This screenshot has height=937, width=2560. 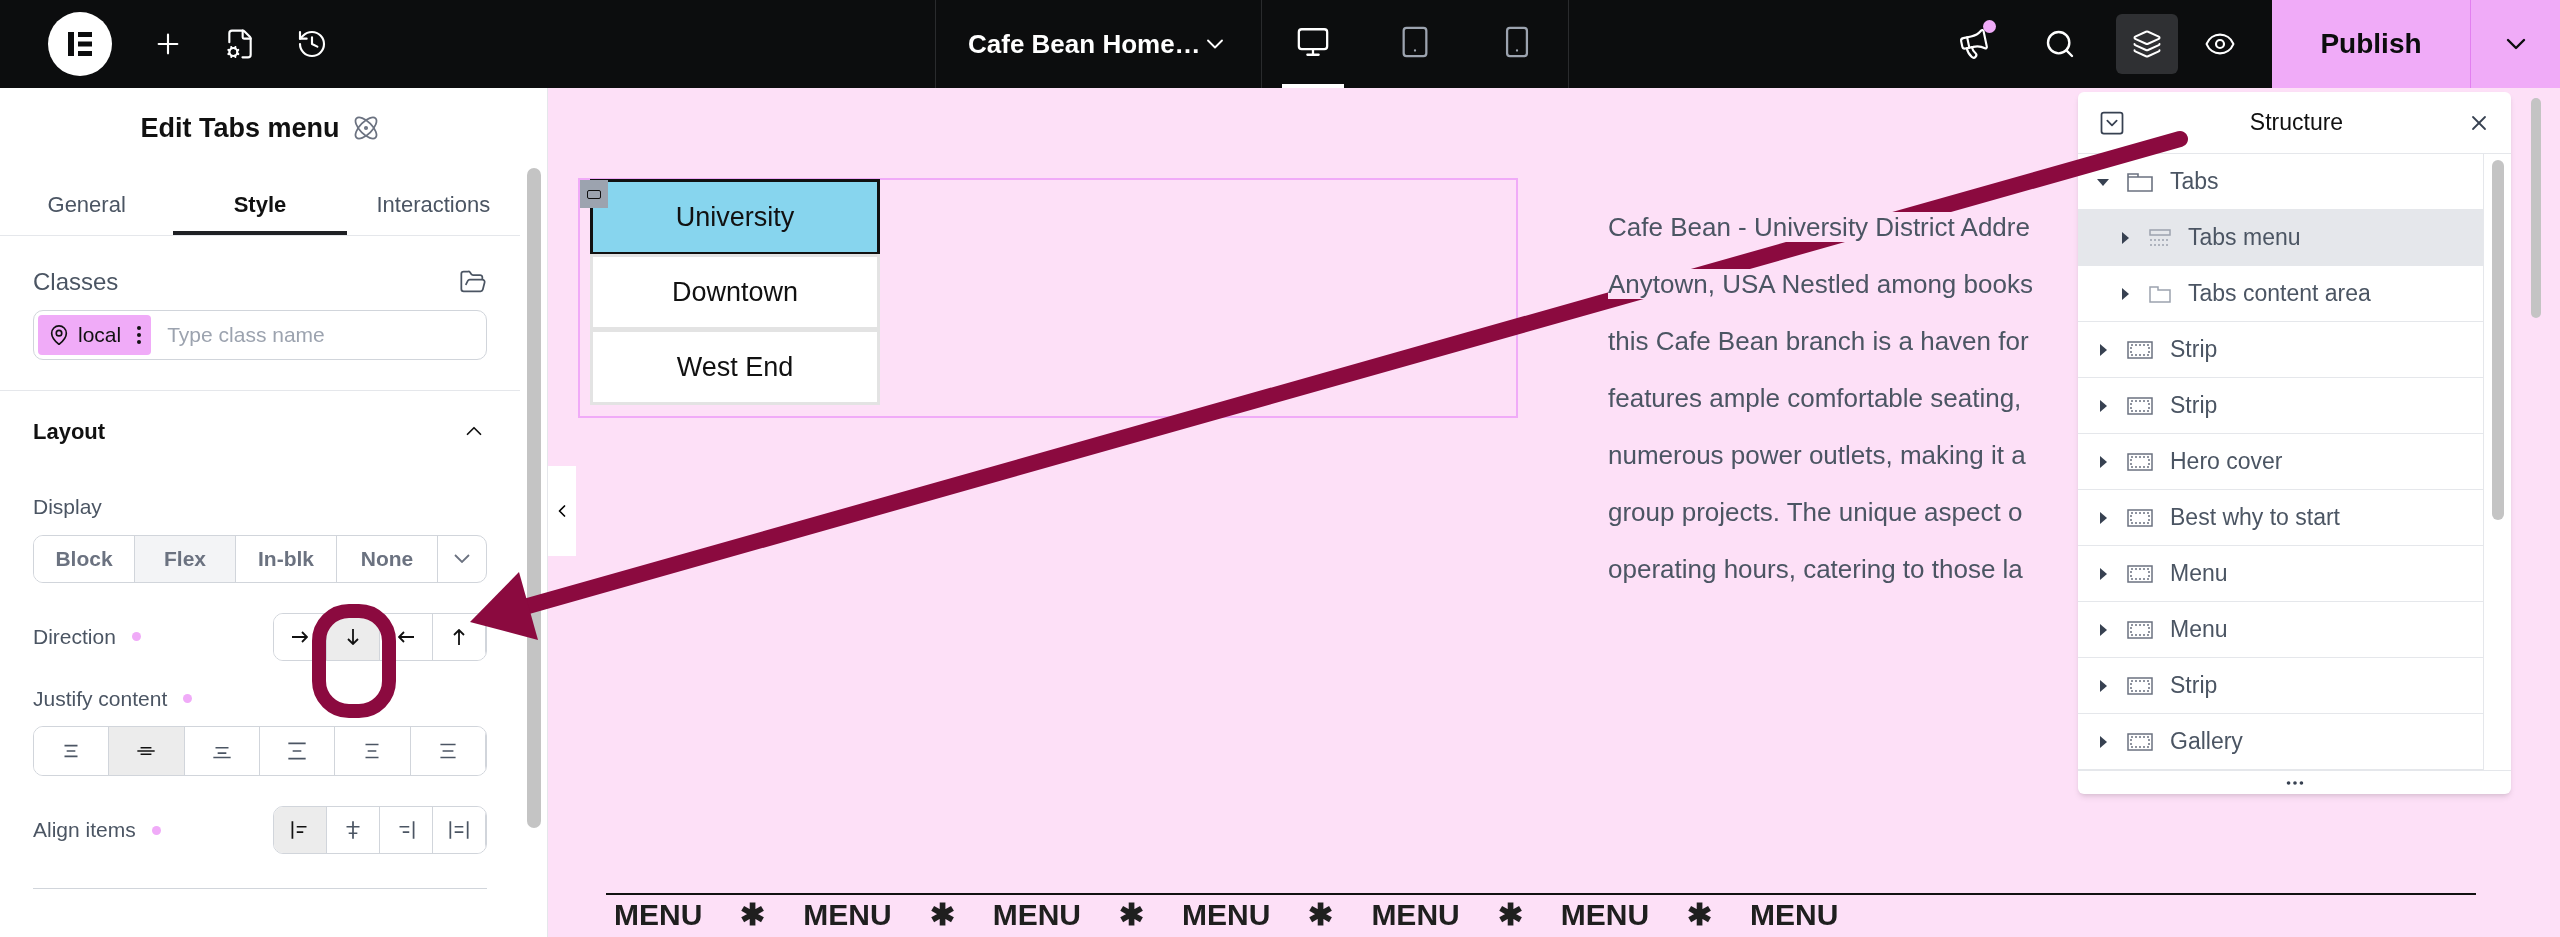 I want to click on page-scrollbar, so click(x=2535, y=208).